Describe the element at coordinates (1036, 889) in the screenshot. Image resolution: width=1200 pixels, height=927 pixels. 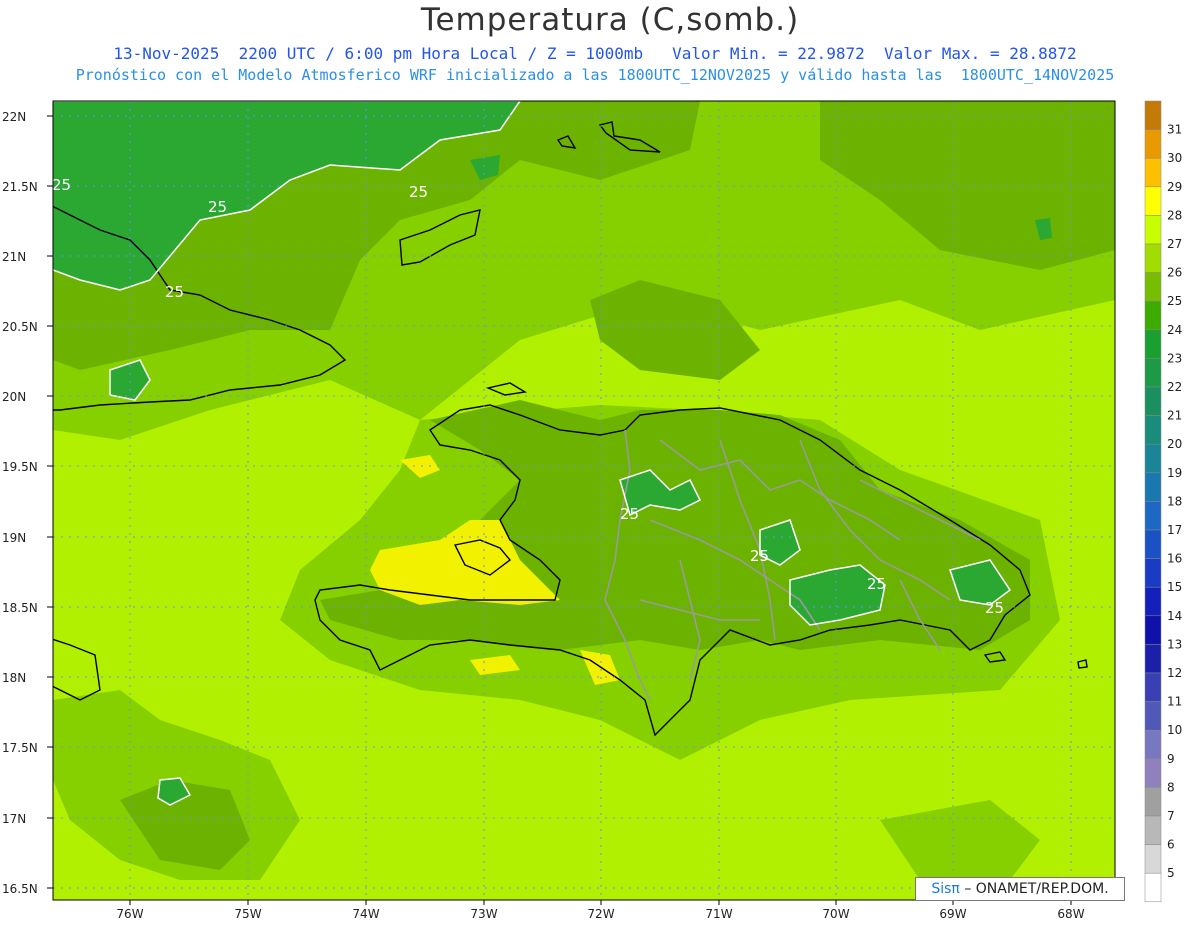
I see `credit-text: – ONAMET/REP.DOM.` at that location.